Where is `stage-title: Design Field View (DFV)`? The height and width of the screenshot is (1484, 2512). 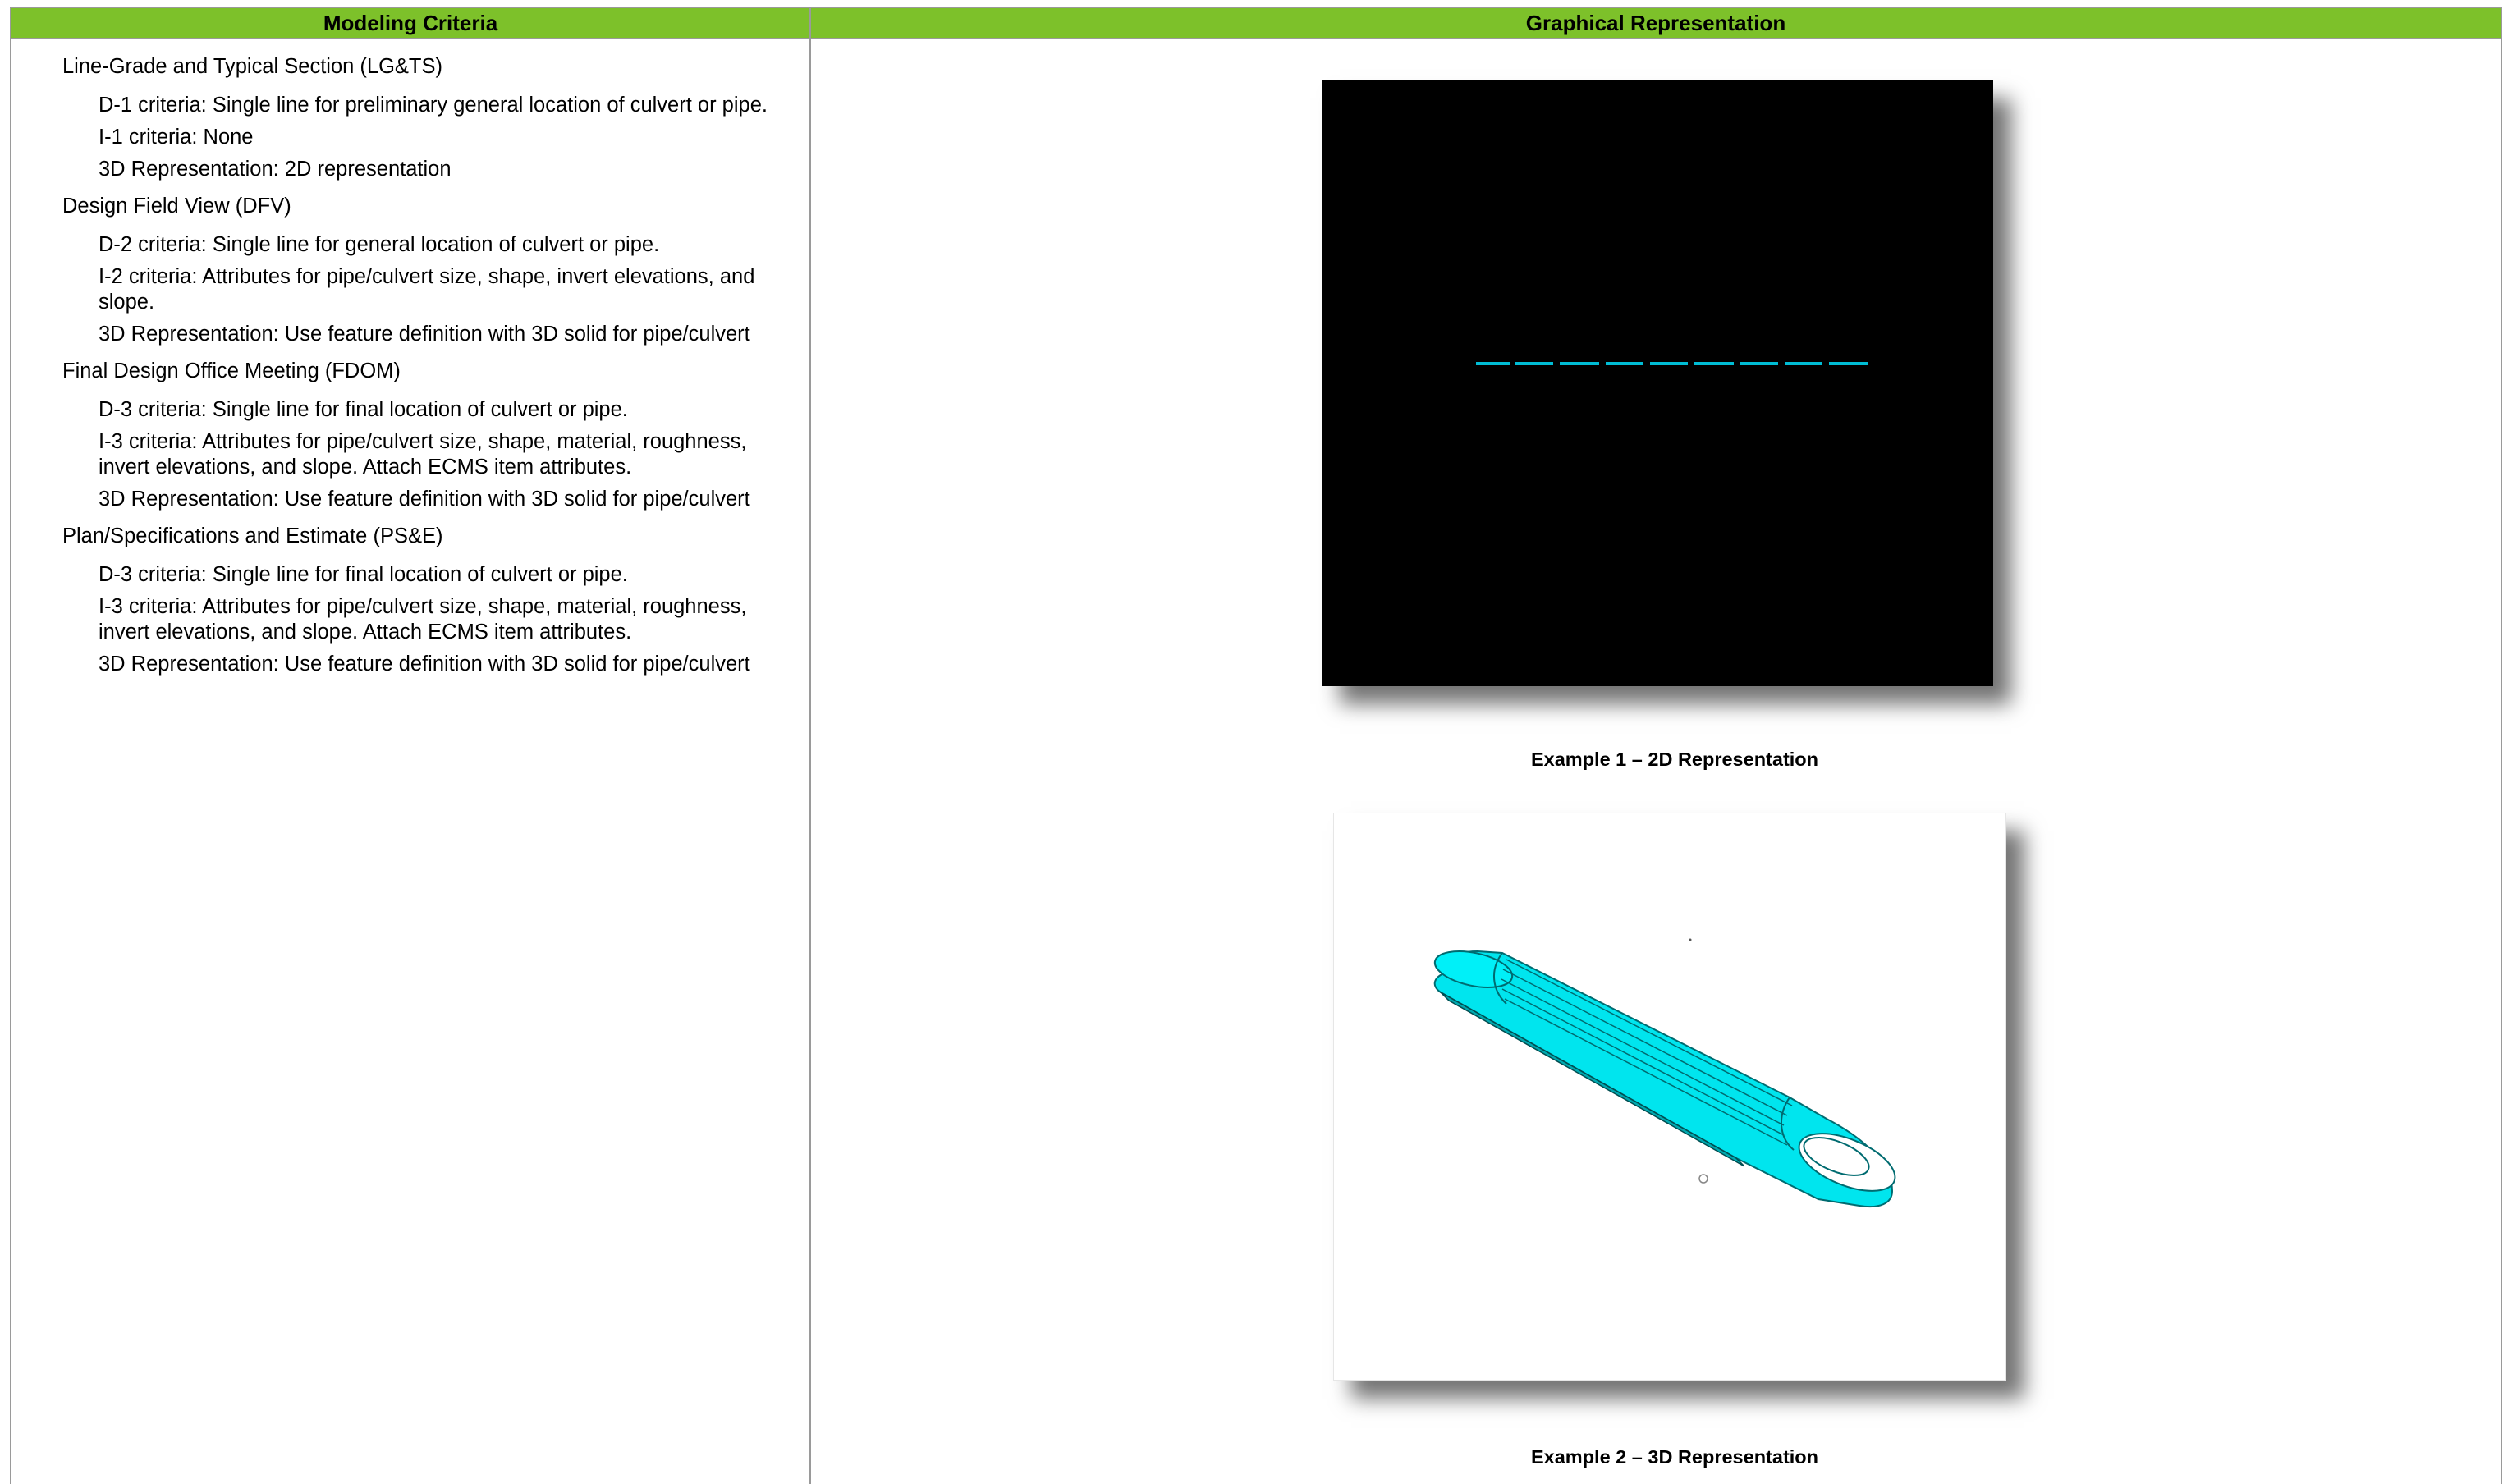 stage-title: Design Field View (DFV) is located at coordinates (176, 206).